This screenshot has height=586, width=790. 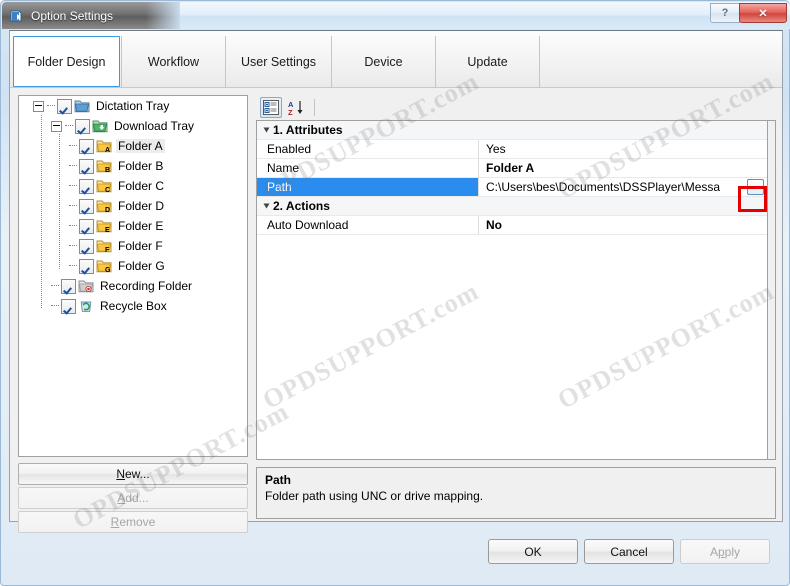 I want to click on tree-item-label: Download Tray, so click(x=154, y=126).